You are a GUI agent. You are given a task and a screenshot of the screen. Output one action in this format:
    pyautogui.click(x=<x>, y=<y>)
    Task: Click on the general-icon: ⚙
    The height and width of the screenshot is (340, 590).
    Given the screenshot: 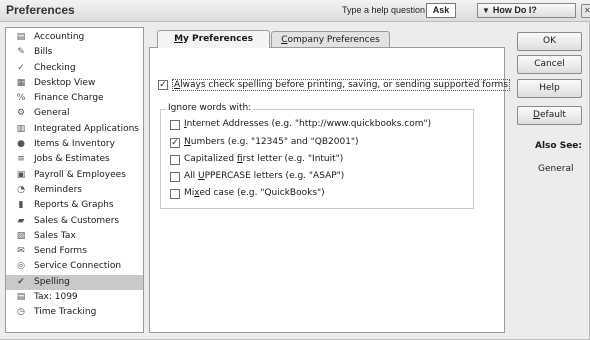 What is the action you would take?
    pyautogui.click(x=21, y=113)
    